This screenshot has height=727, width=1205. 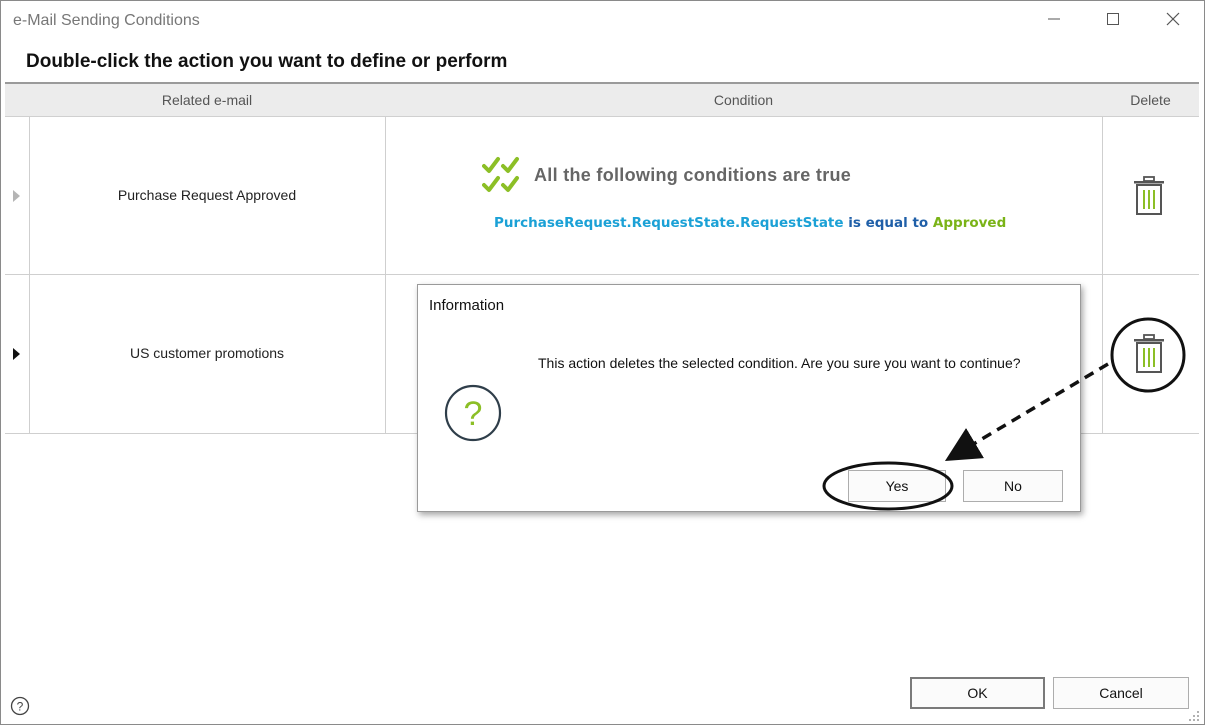 What do you see at coordinates (1194, 718) in the screenshot?
I see `resize-grip-icon` at bounding box center [1194, 718].